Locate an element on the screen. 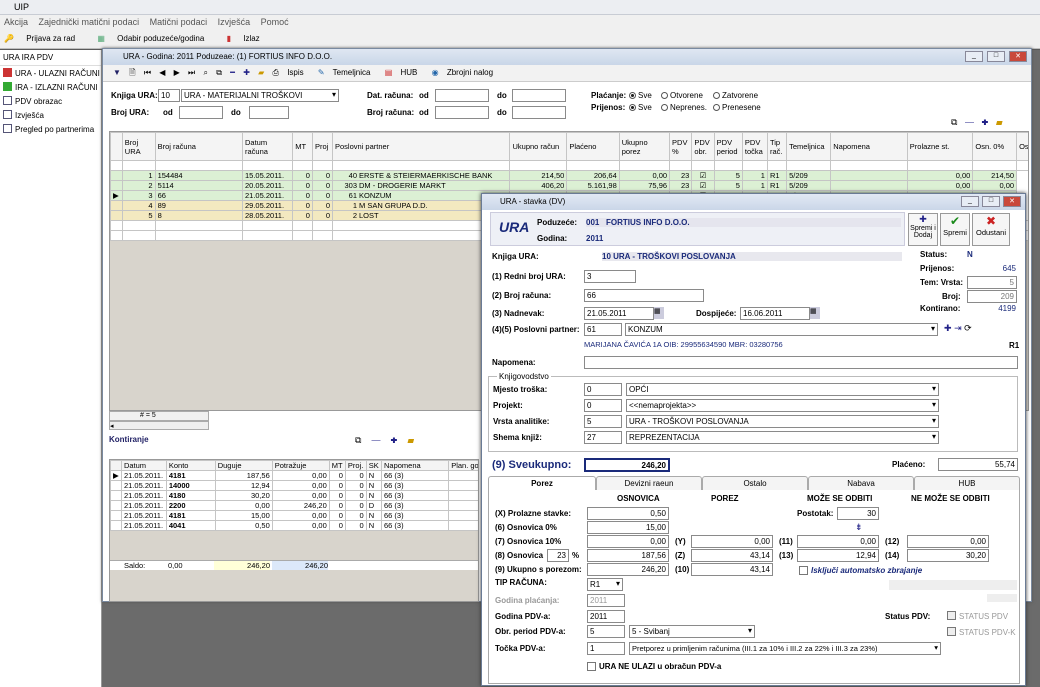 The image size is (1040, 687). va-number-input is located at coordinates (603, 421).